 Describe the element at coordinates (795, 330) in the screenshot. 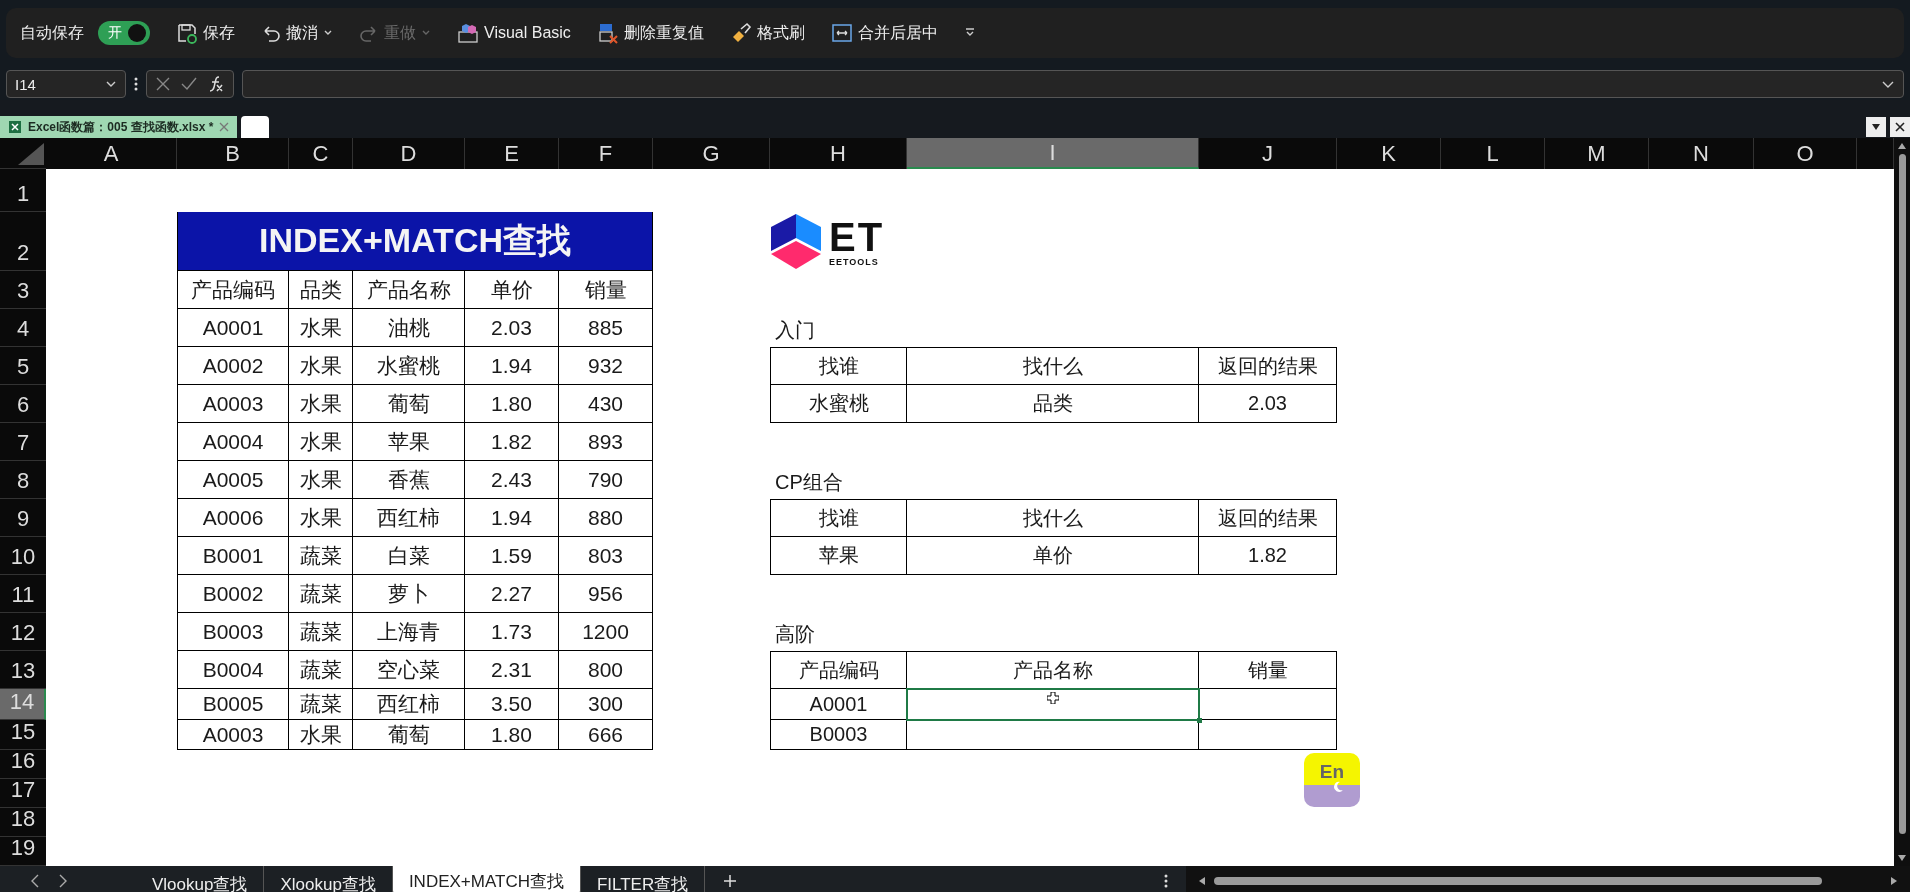

I see `section-label: 入门` at that location.